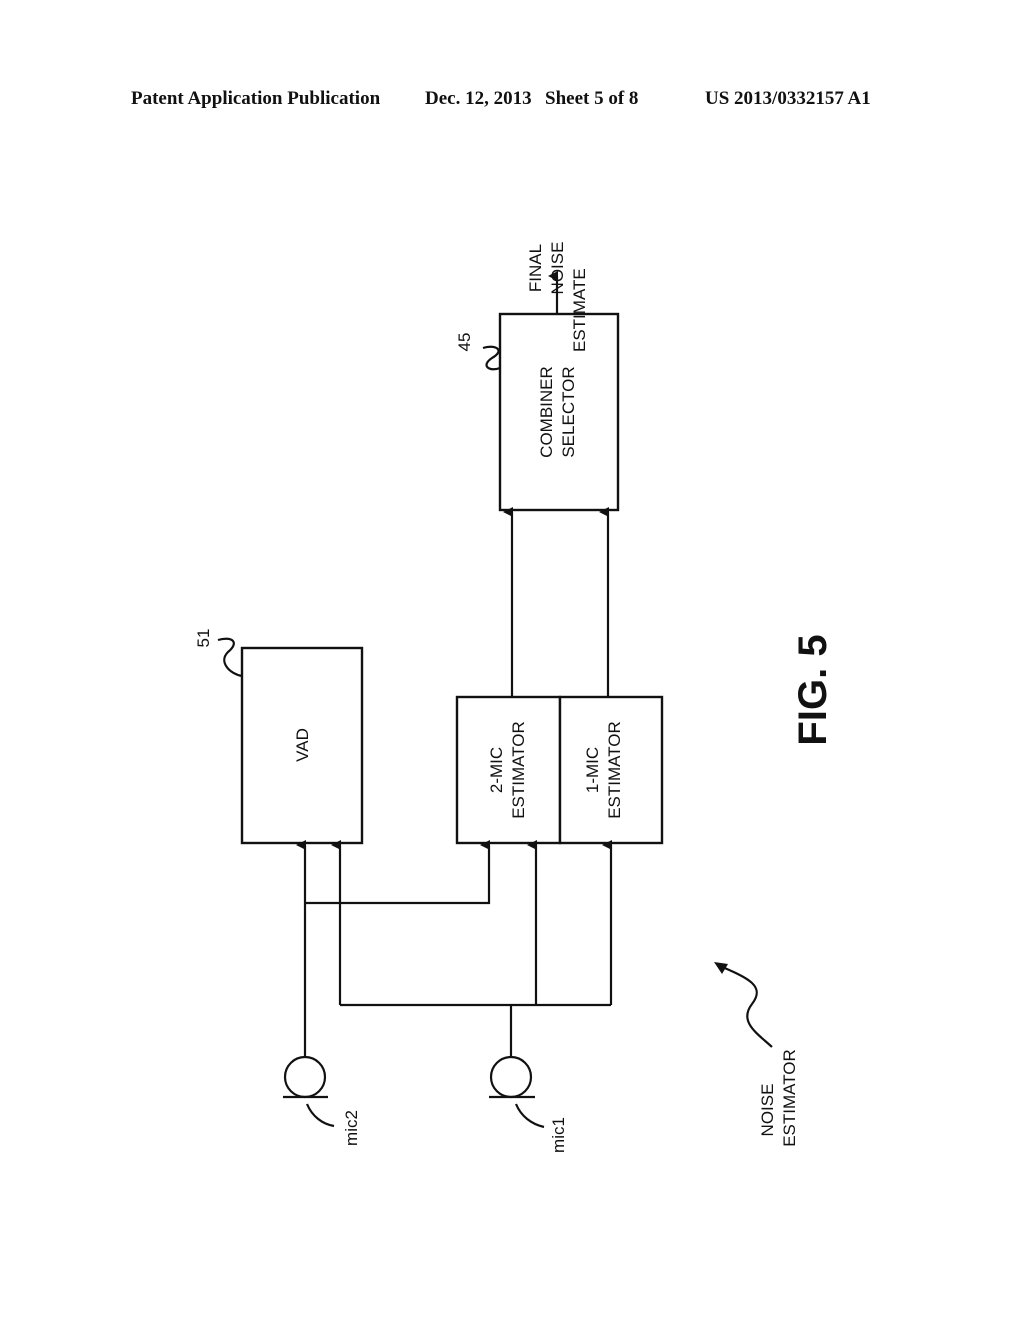  Describe the element at coordinates (309, 1091) in the screenshot. I see `mic2-icon` at that location.